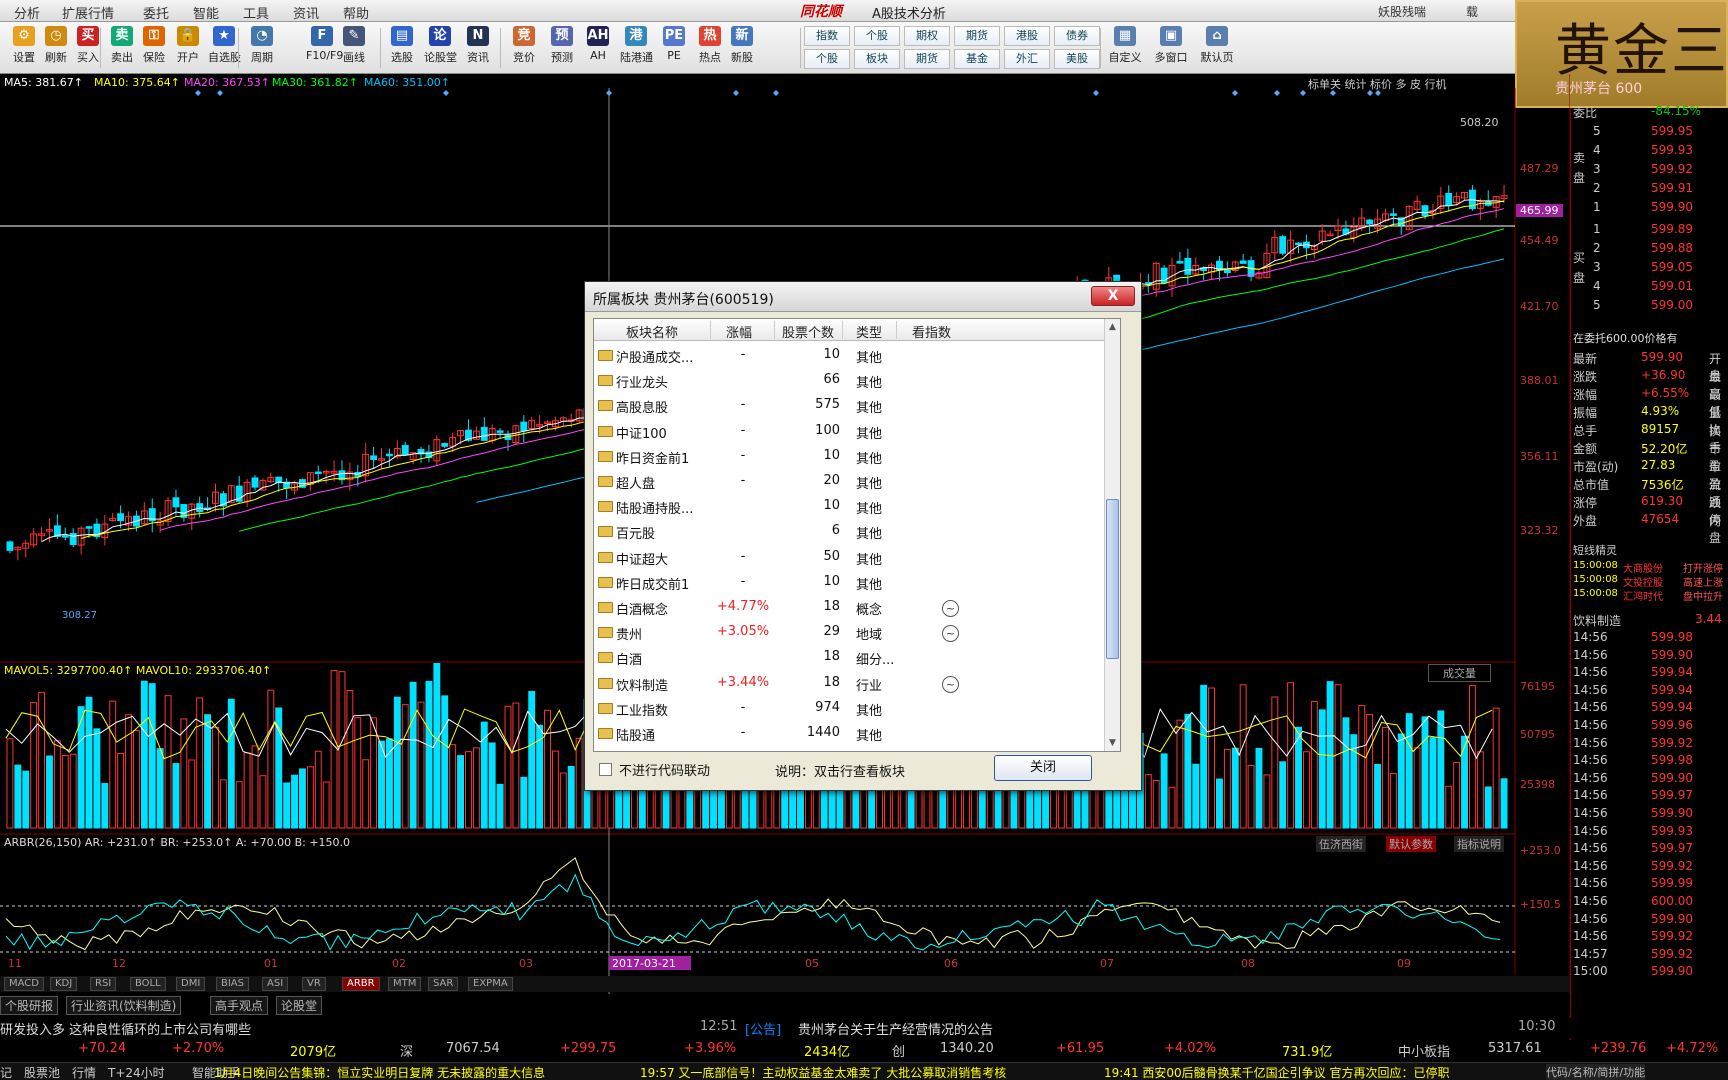  What do you see at coordinates (977, 59) in the screenshot?
I see `grid-button-bottom: 基金` at bounding box center [977, 59].